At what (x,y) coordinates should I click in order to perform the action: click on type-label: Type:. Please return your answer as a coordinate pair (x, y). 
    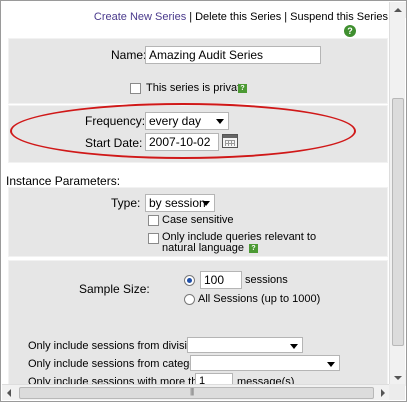
    Looking at the image, I should click on (126, 203).